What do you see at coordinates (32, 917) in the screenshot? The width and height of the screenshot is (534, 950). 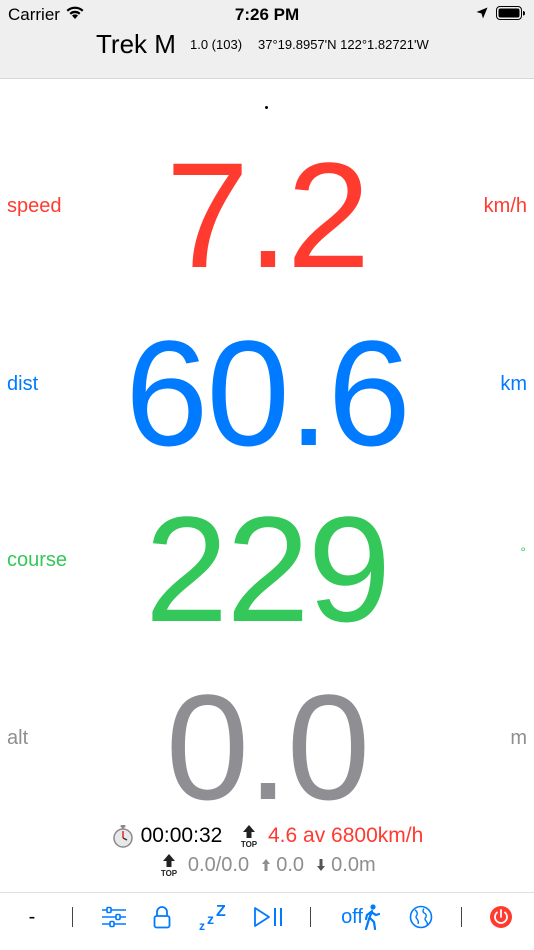 I see `minus-button: -` at bounding box center [32, 917].